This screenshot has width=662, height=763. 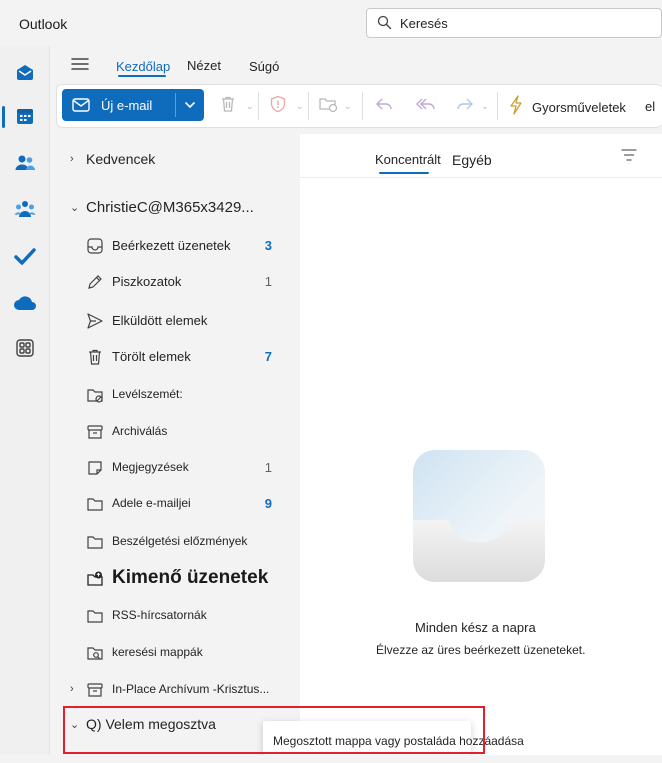 What do you see at coordinates (264, 66) in the screenshot?
I see `tab-help: Súgó` at bounding box center [264, 66].